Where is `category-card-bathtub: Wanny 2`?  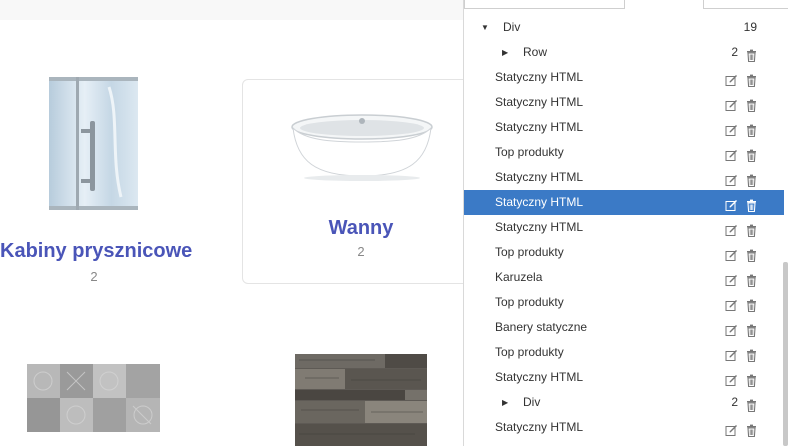 category-card-bathtub: Wanny 2 is located at coordinates (352, 181).